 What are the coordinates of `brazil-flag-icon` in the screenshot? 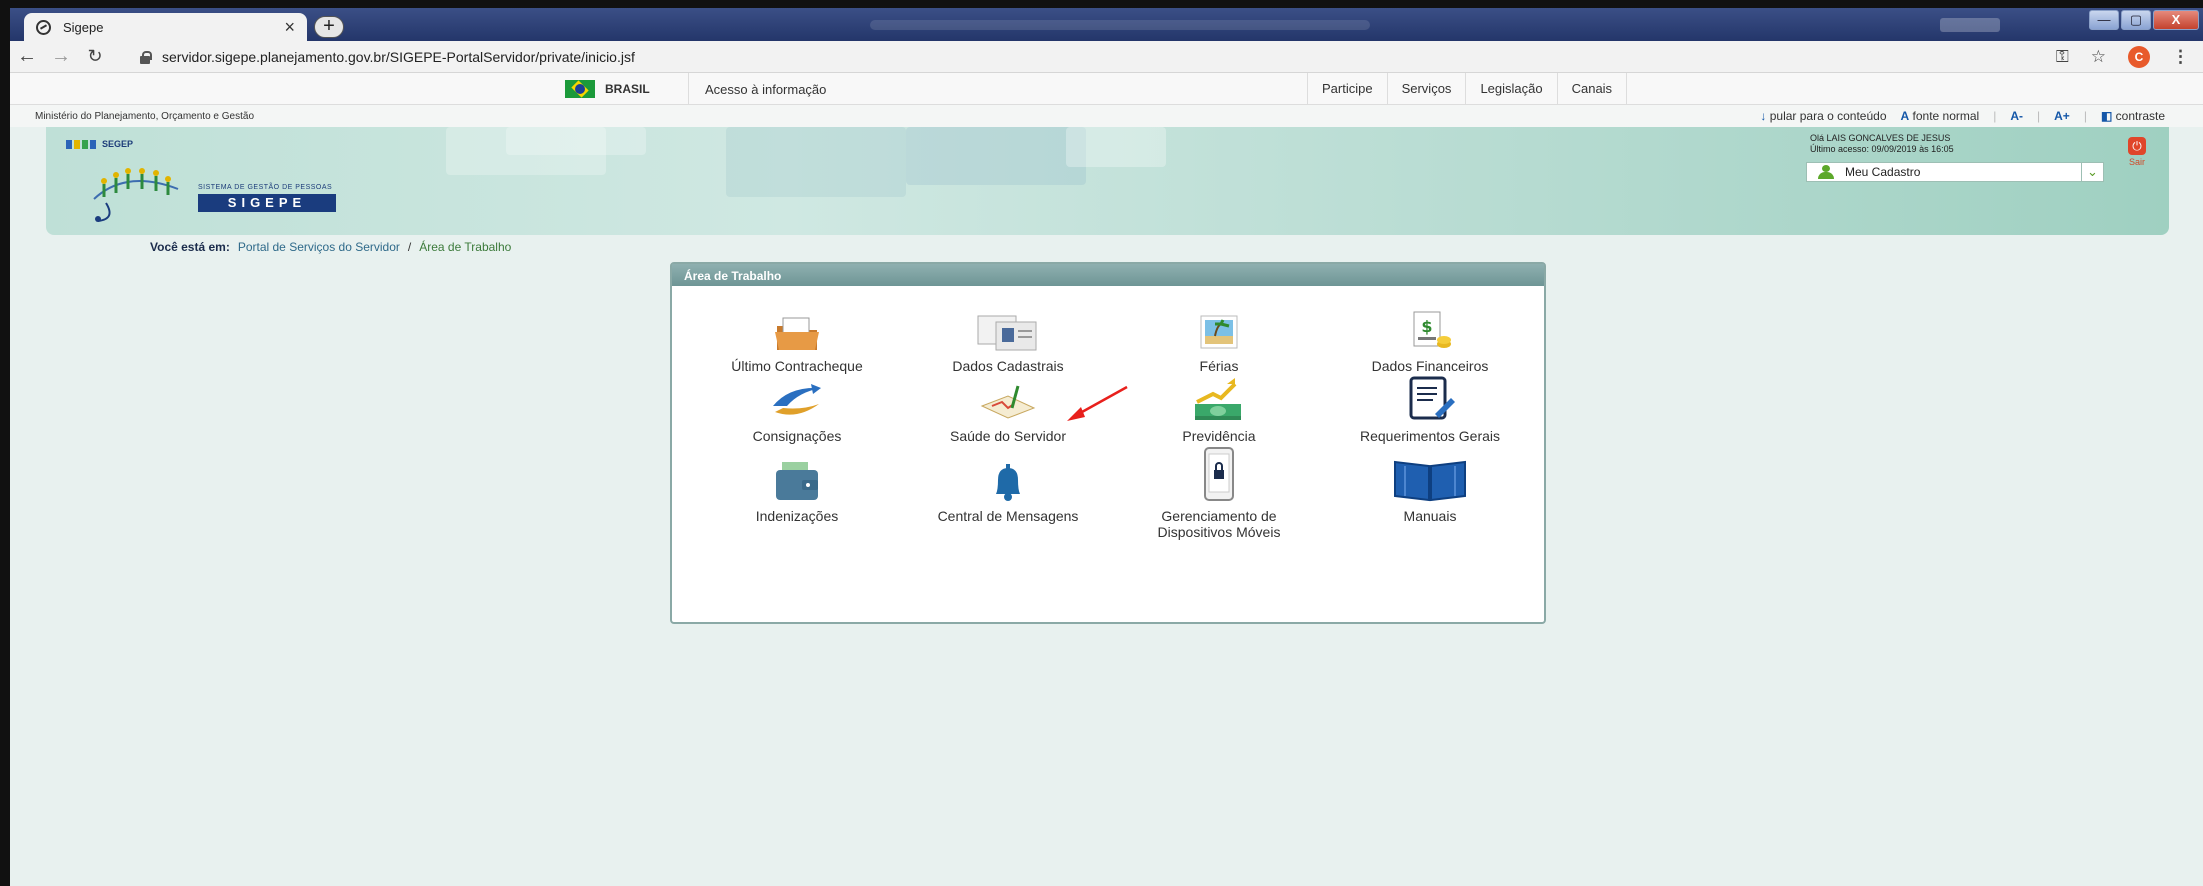 It's located at (580, 89).